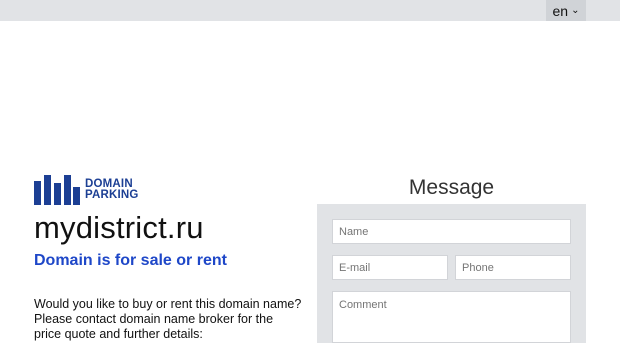  What do you see at coordinates (560, 10) in the screenshot?
I see `language-label: en` at bounding box center [560, 10].